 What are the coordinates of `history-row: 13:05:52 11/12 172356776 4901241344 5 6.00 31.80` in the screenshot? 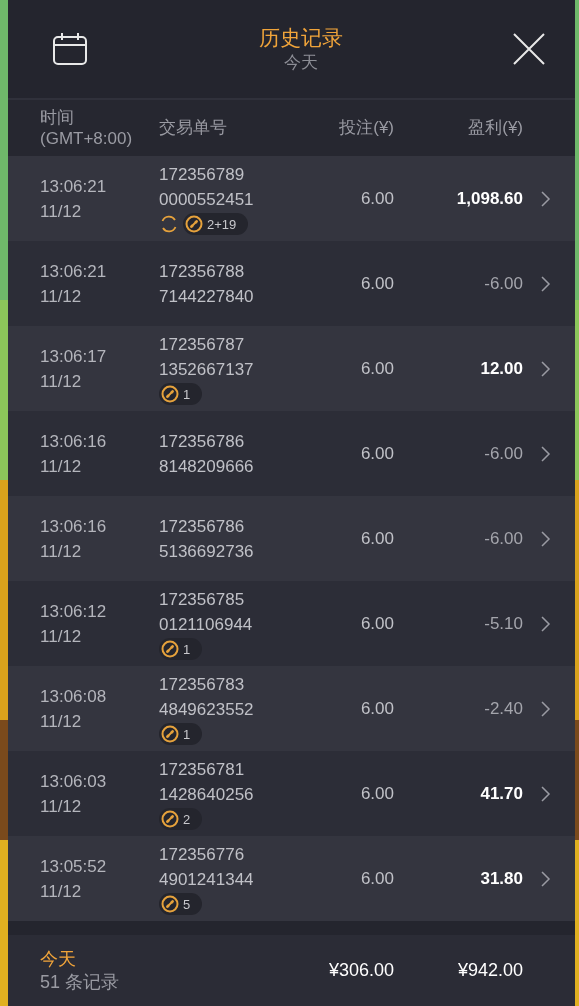 It's located at (291, 878).